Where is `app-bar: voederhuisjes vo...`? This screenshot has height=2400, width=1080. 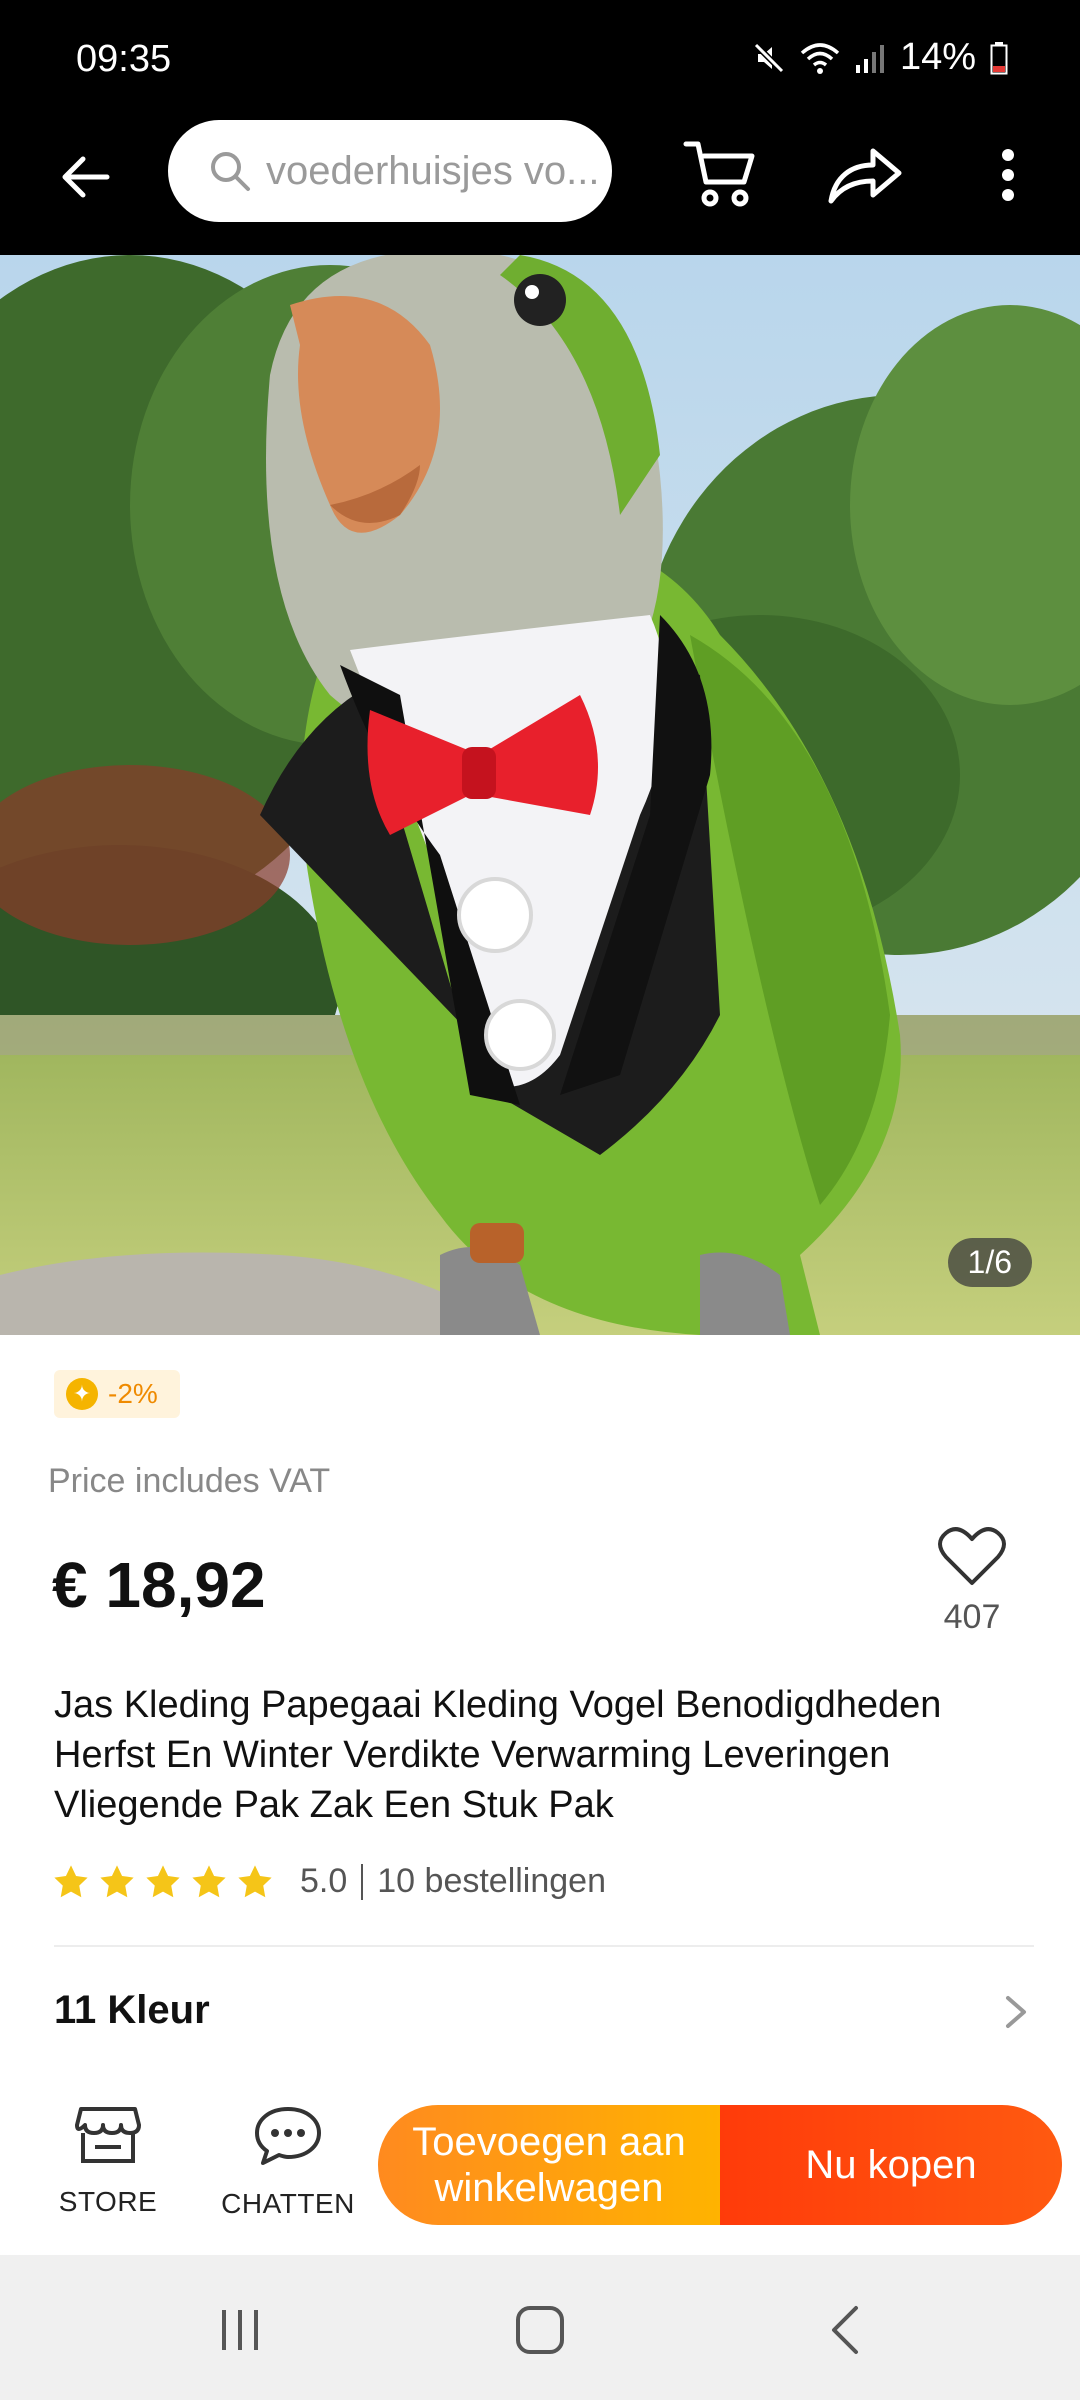
app-bar: voederhuisjes vo... is located at coordinates (540, 187).